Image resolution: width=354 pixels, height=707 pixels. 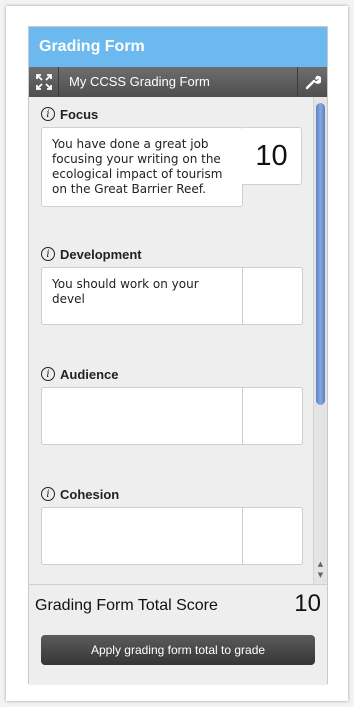 What do you see at coordinates (90, 494) in the screenshot?
I see `criterion-title: Cohesion` at bounding box center [90, 494].